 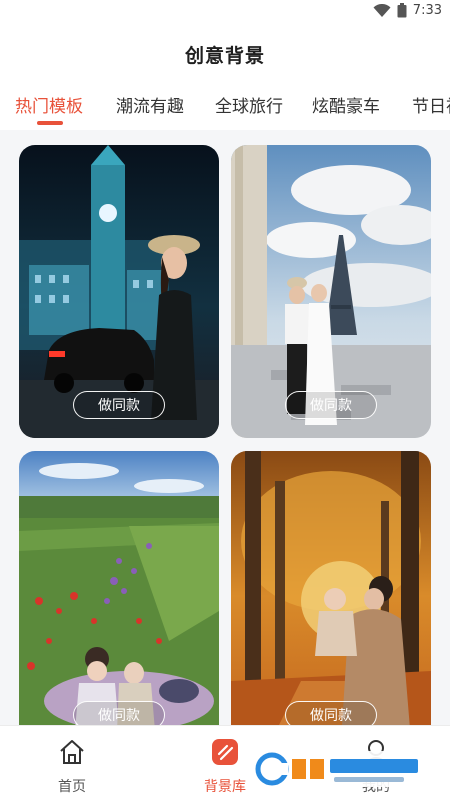 What do you see at coordinates (346, 104) in the screenshot?
I see `tab-cool-cars: 炫酷豪车` at bounding box center [346, 104].